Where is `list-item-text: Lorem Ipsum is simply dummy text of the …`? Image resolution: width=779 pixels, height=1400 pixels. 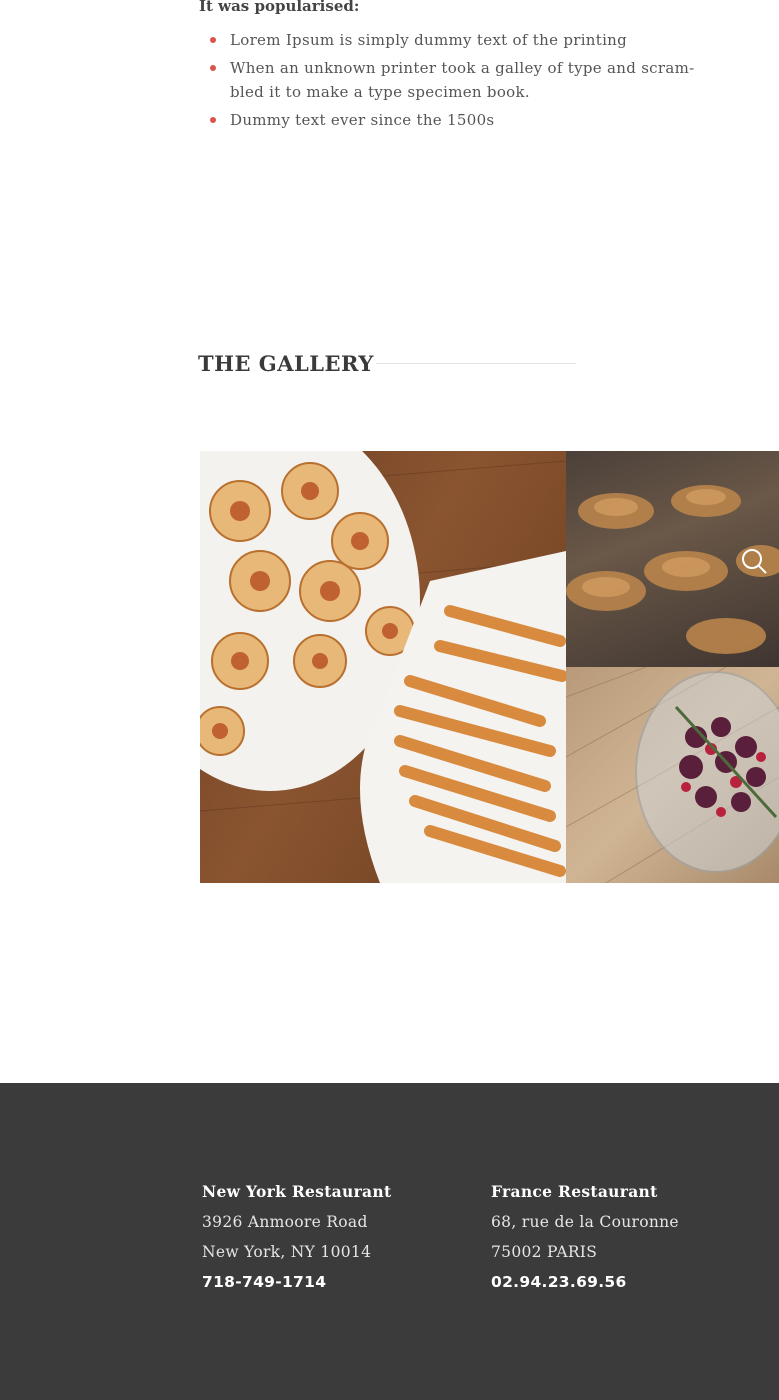 list-item-text: Lorem Ipsum is simply dummy text of the … is located at coordinates (429, 40).